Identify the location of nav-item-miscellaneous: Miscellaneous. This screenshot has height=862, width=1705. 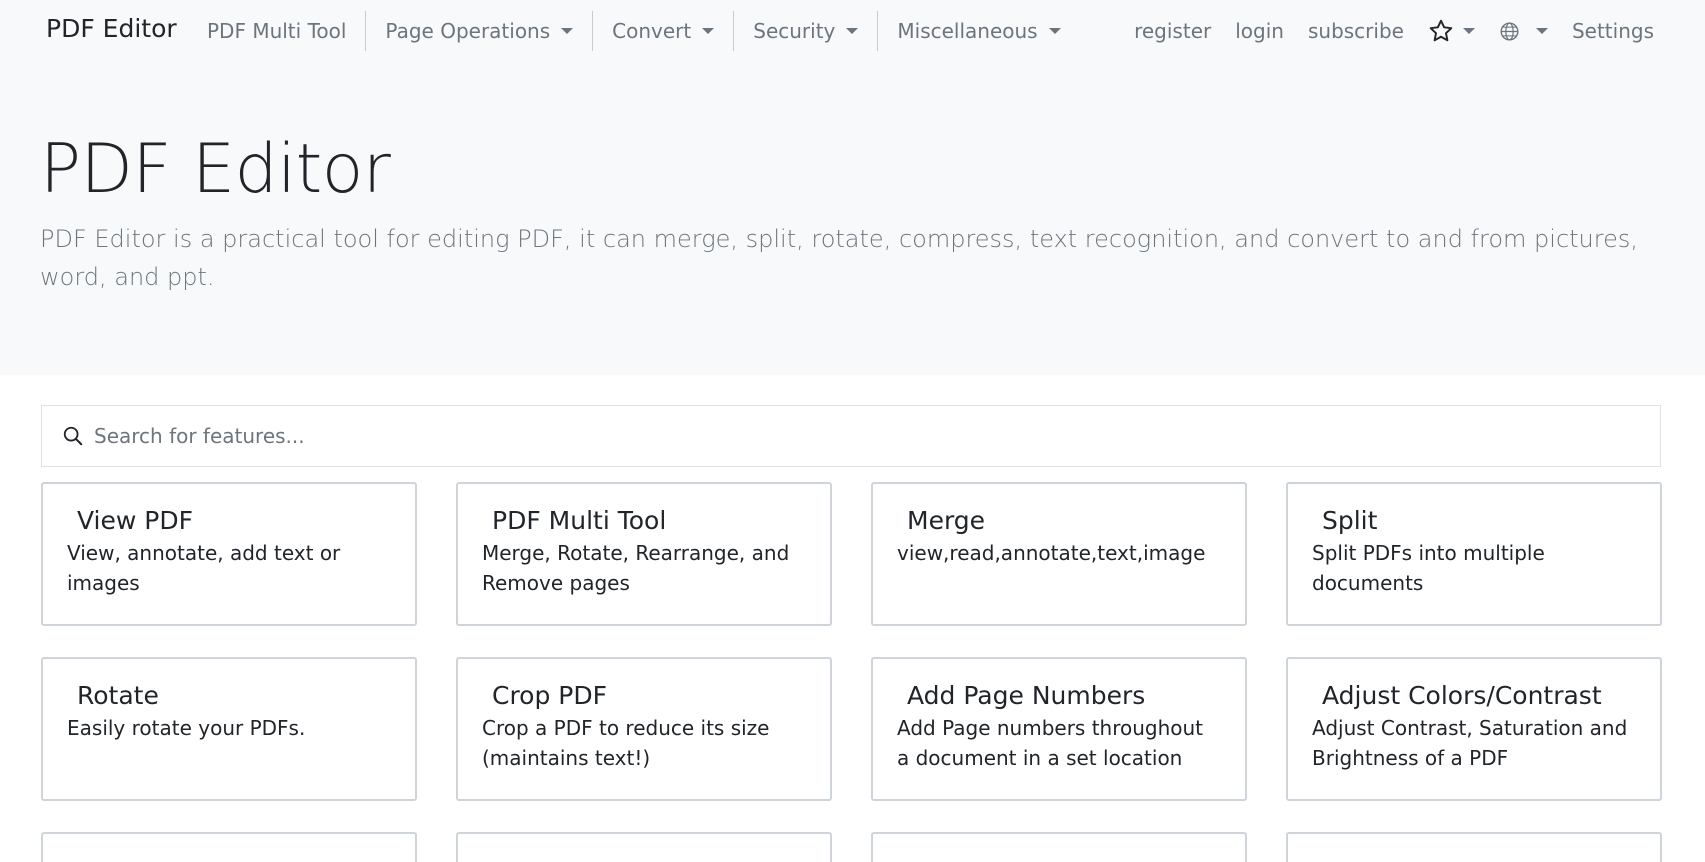
(978, 31).